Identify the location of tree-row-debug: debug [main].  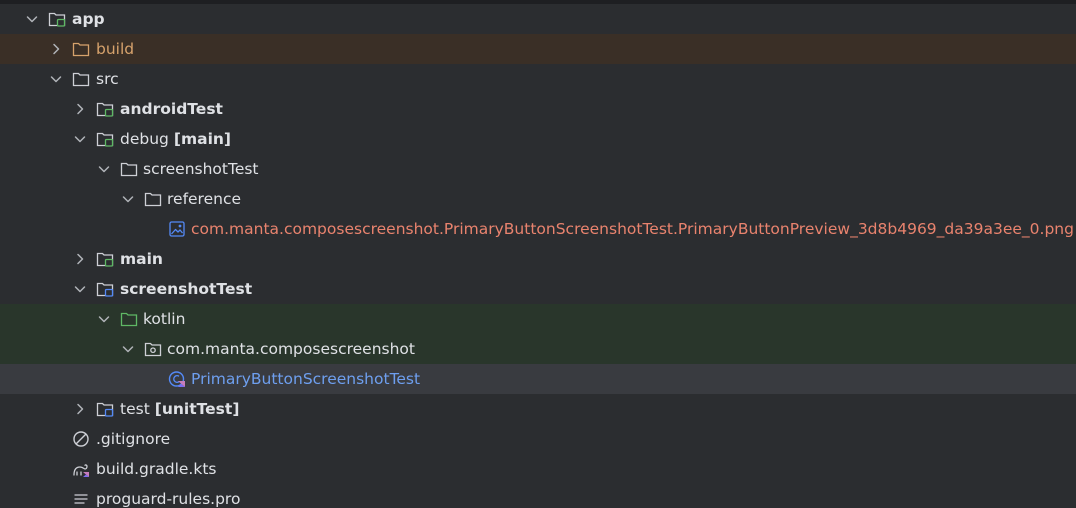
(538, 139).